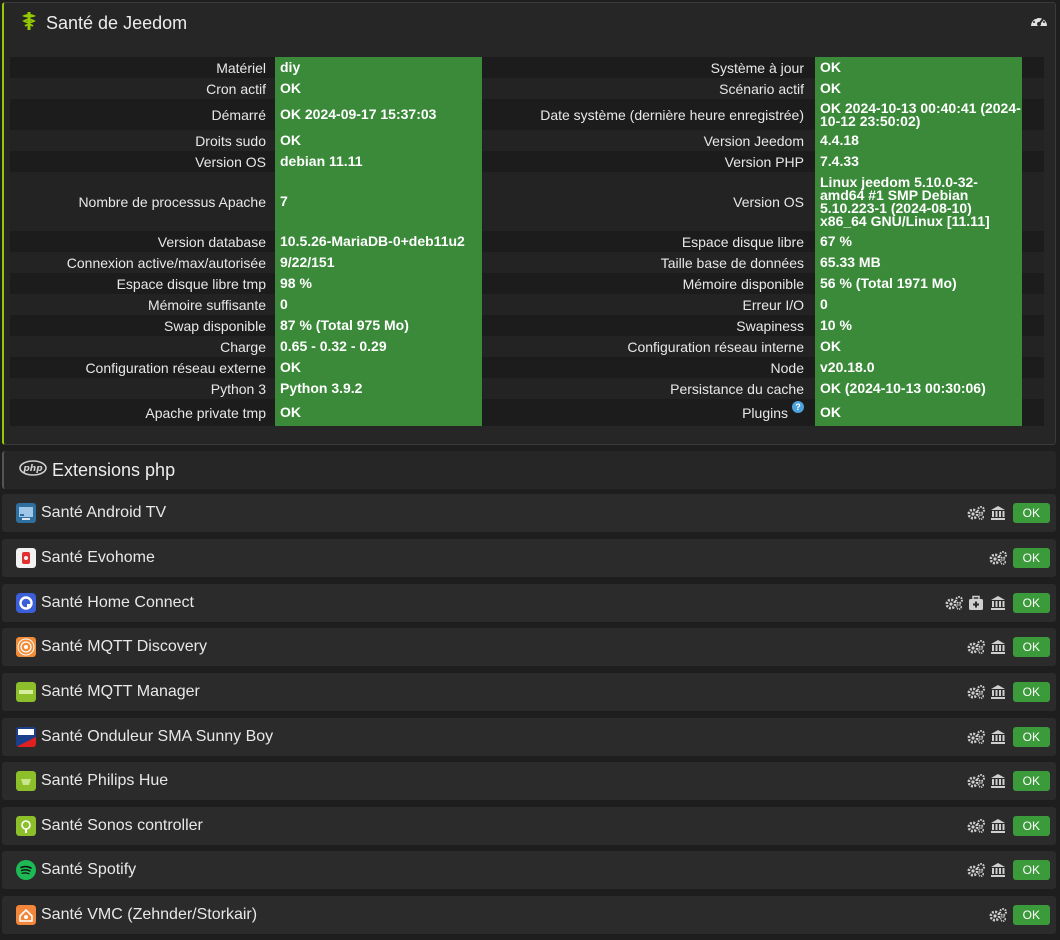 This screenshot has height=940, width=1060. I want to click on android-tv-icon, so click(26, 513).